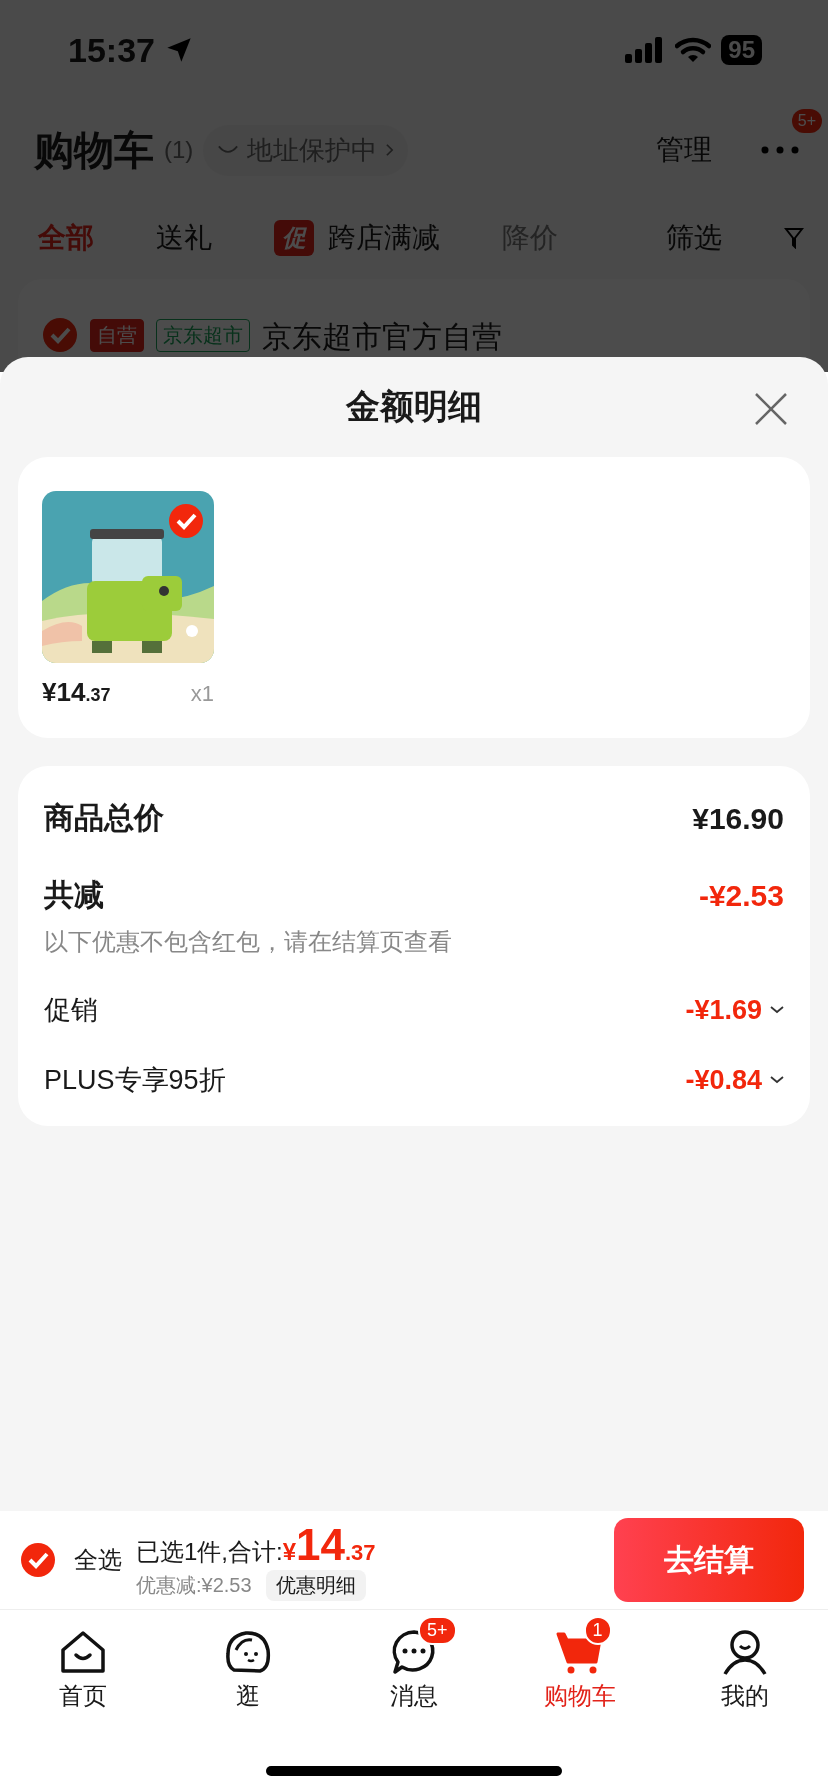  What do you see at coordinates (794, 237) in the screenshot?
I see `filter-icon` at bounding box center [794, 237].